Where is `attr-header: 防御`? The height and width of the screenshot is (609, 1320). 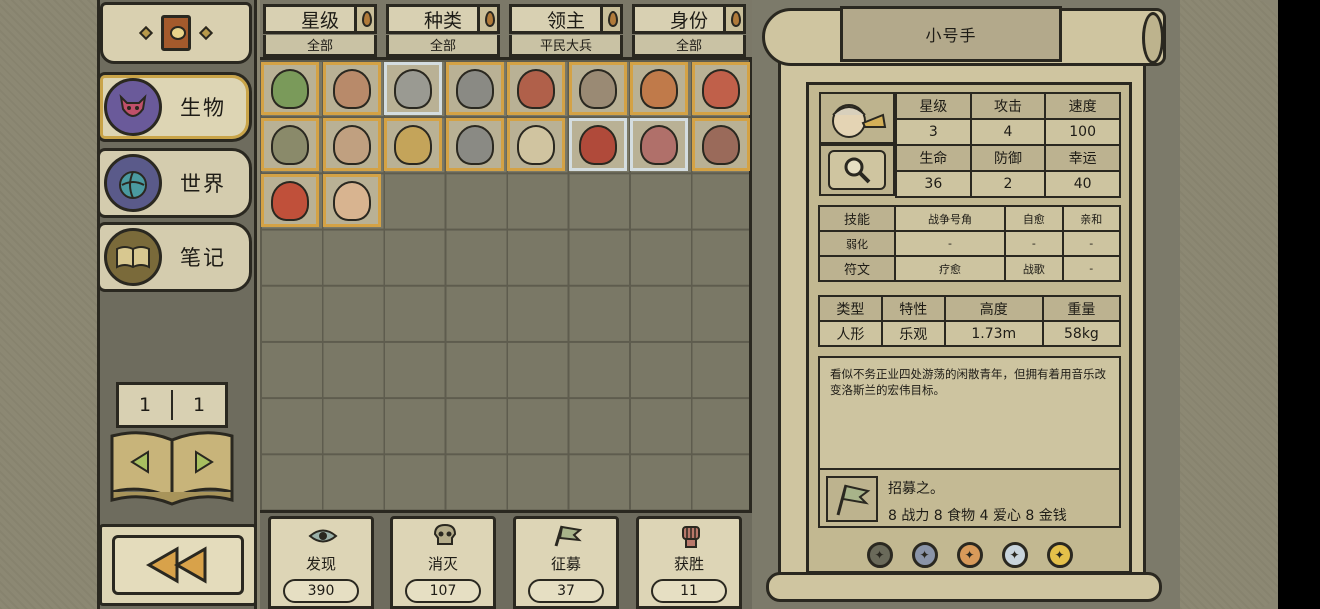
attr-header: 防御 is located at coordinates (1008, 158).